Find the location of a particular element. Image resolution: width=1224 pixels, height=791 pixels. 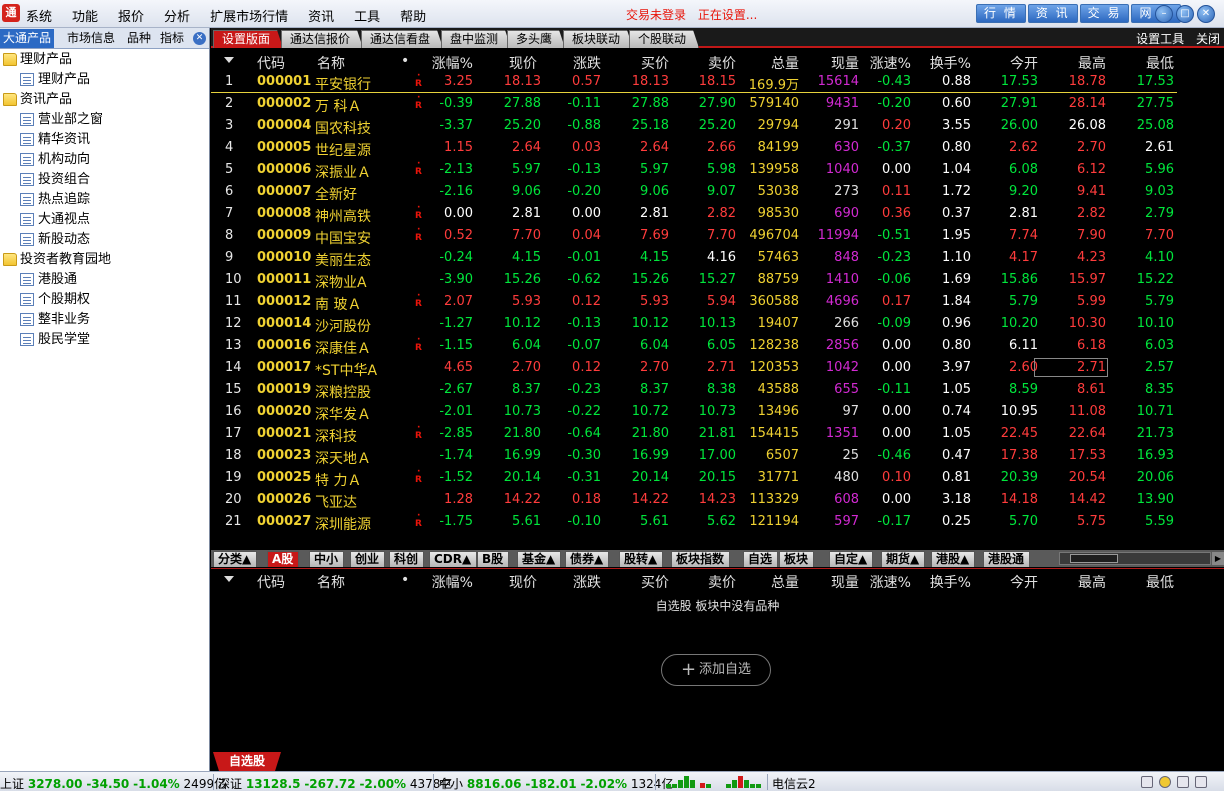

coin-icon is located at coordinates (1165, 782).